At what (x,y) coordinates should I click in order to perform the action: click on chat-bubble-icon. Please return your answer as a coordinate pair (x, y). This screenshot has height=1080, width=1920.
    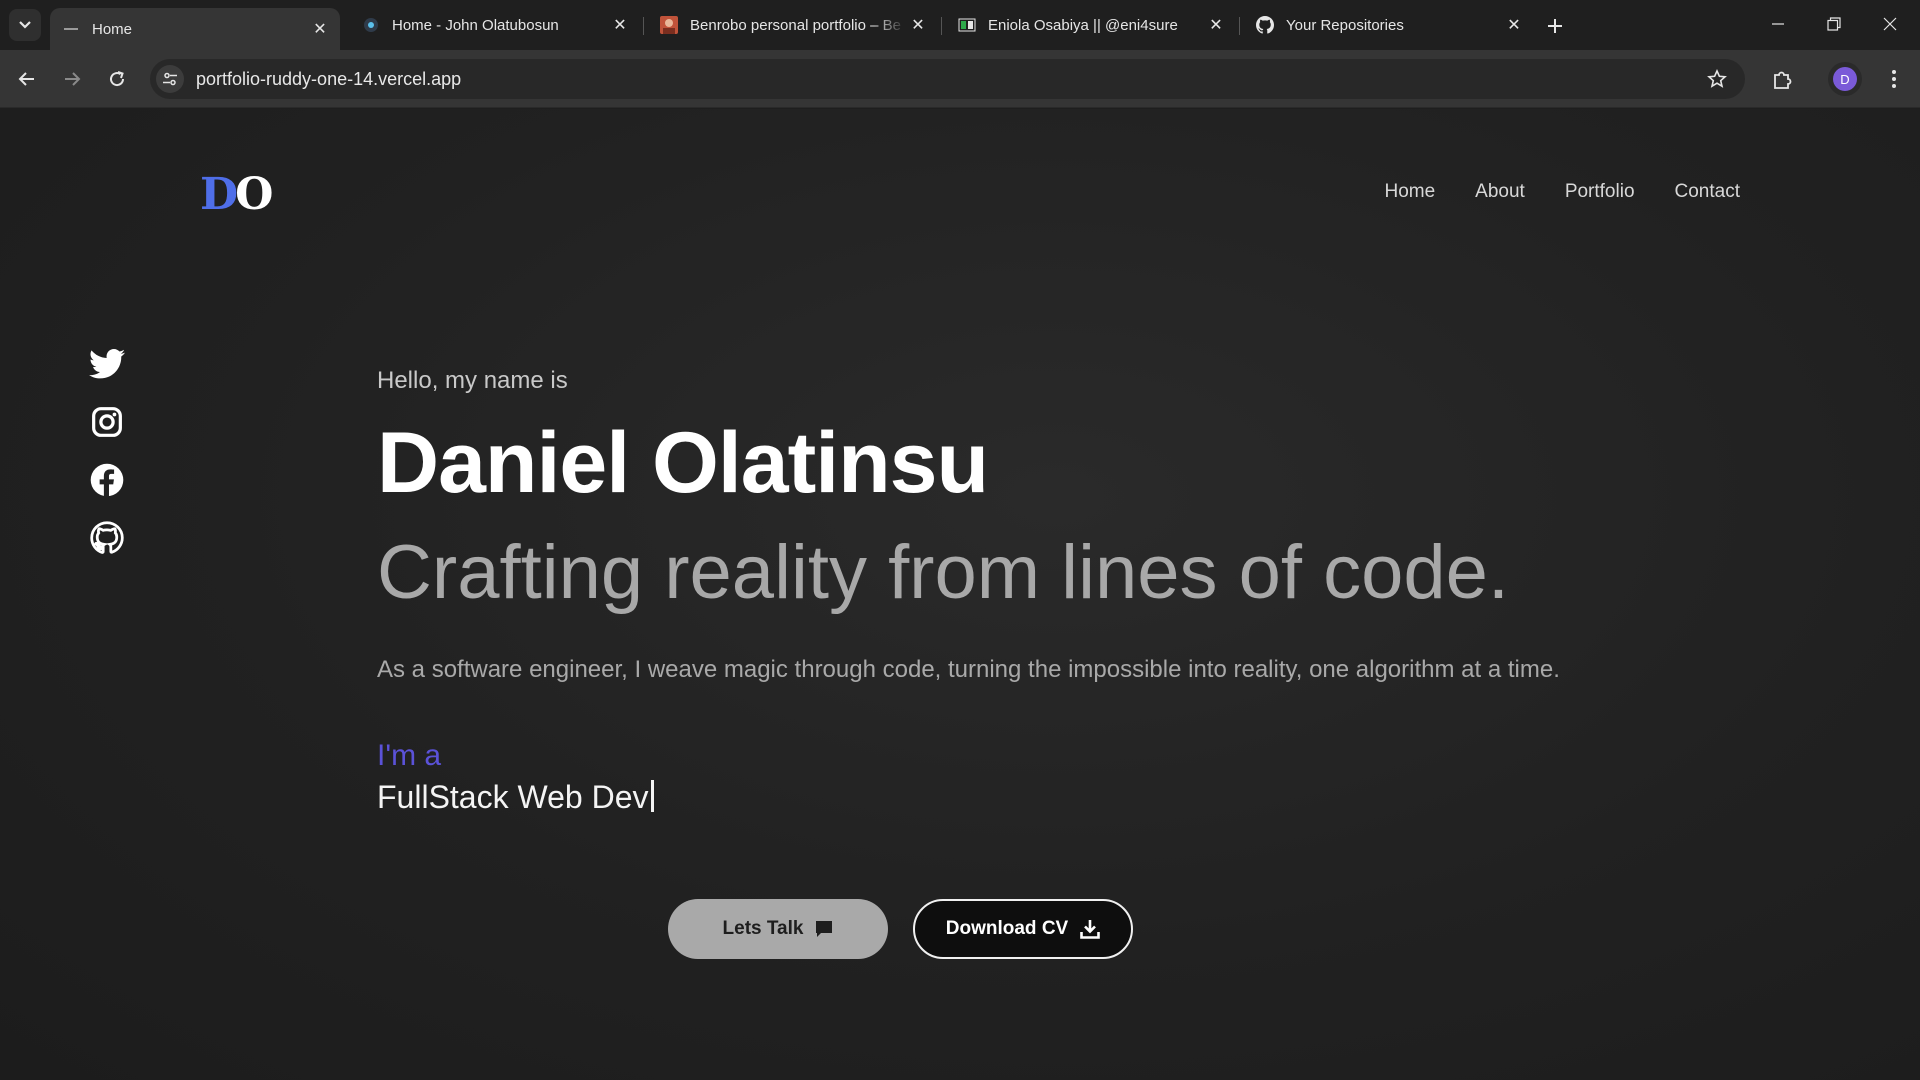
    Looking at the image, I should click on (824, 929).